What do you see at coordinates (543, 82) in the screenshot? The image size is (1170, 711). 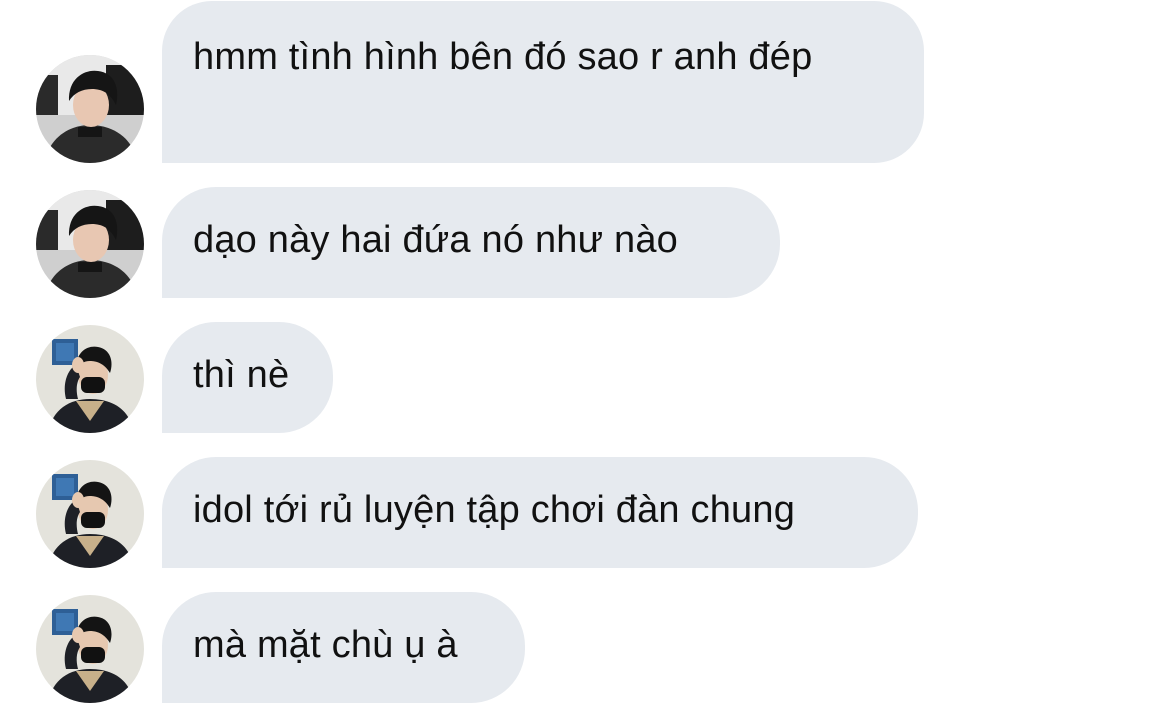 I see `message-bubble: hmm tình hình bên đó sao r anh đép` at bounding box center [543, 82].